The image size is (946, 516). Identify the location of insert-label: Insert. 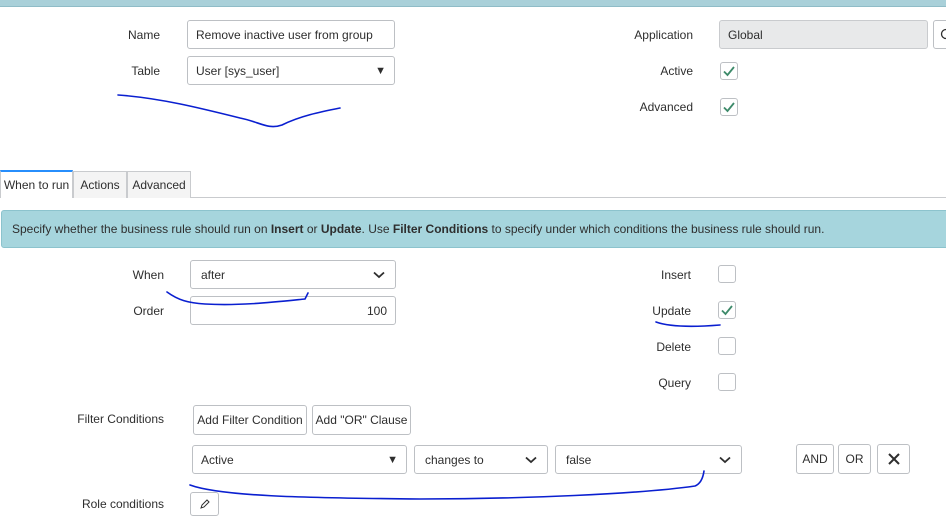
(655, 275).